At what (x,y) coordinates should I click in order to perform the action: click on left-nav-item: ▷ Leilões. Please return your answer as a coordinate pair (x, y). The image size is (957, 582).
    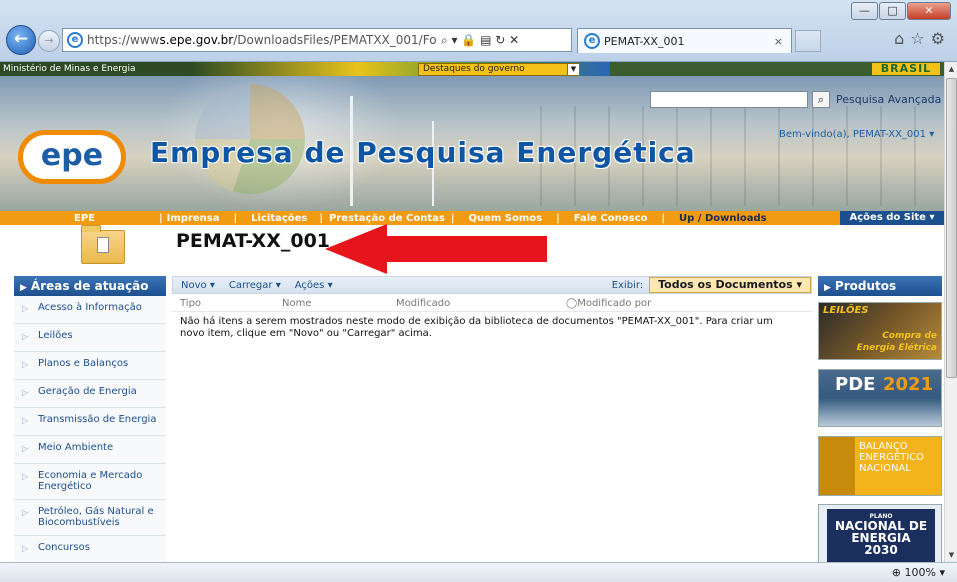
    Looking at the image, I should click on (90, 338).